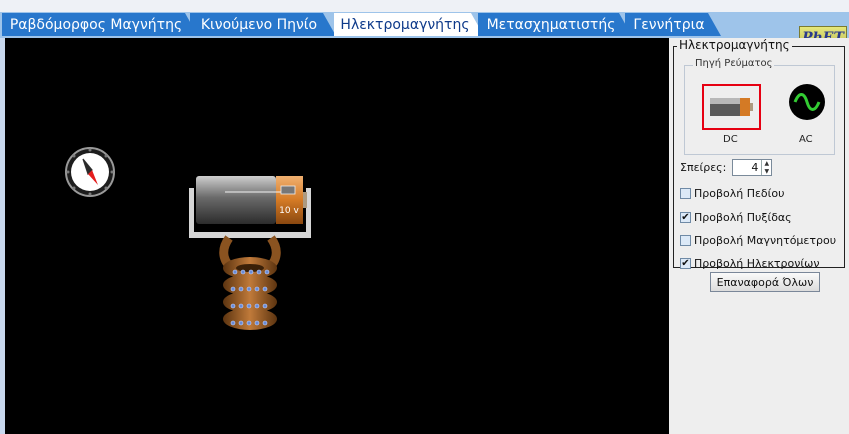 Image resolution: width=849 pixels, height=434 pixels. I want to click on ac-source-button, so click(807, 102).